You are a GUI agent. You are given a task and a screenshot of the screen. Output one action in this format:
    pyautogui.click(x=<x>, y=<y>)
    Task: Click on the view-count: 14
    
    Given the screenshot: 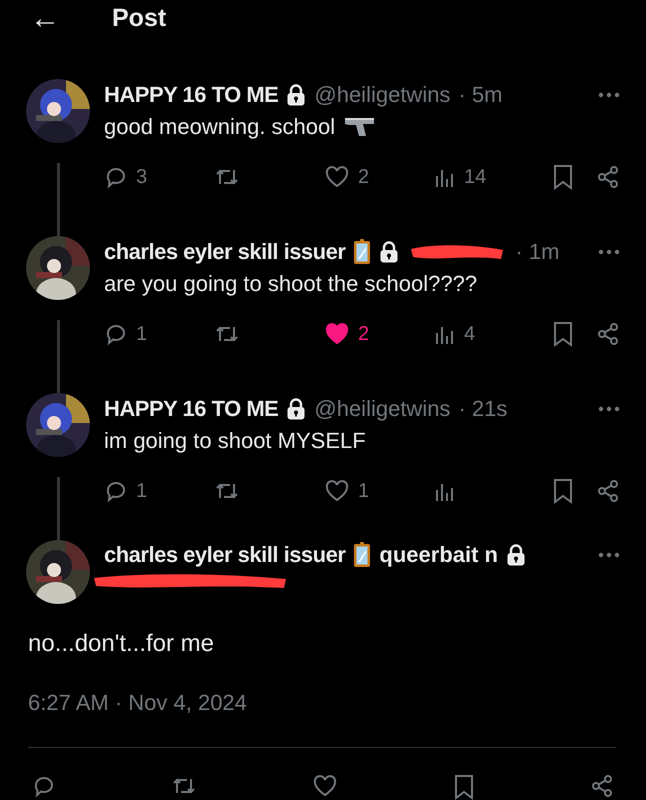 What is the action you would take?
    pyautogui.click(x=475, y=177)
    